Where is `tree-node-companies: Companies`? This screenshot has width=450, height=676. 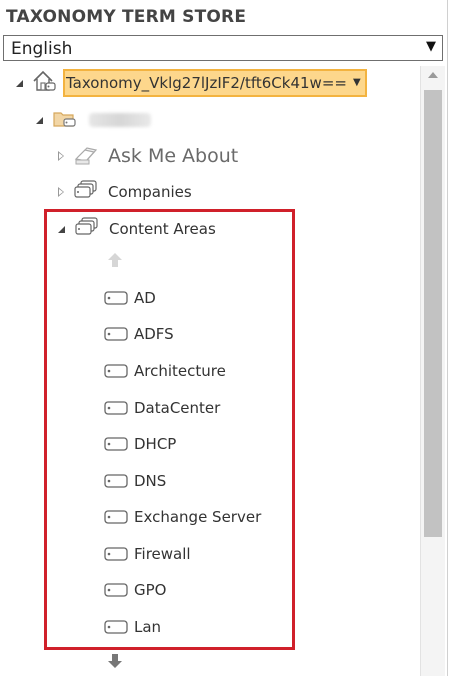
tree-node-companies: Companies is located at coordinates (125, 192).